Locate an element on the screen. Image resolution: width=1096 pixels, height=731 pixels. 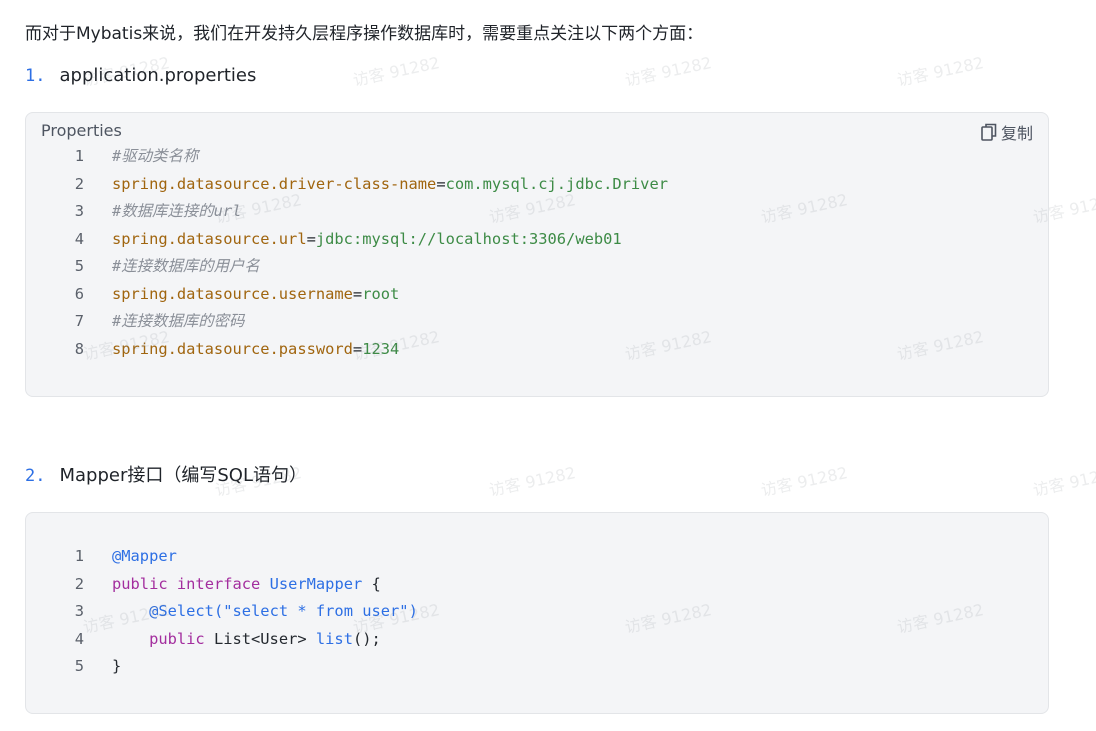
code-line: 3 #数据库连接的url is located at coordinates (537, 212).